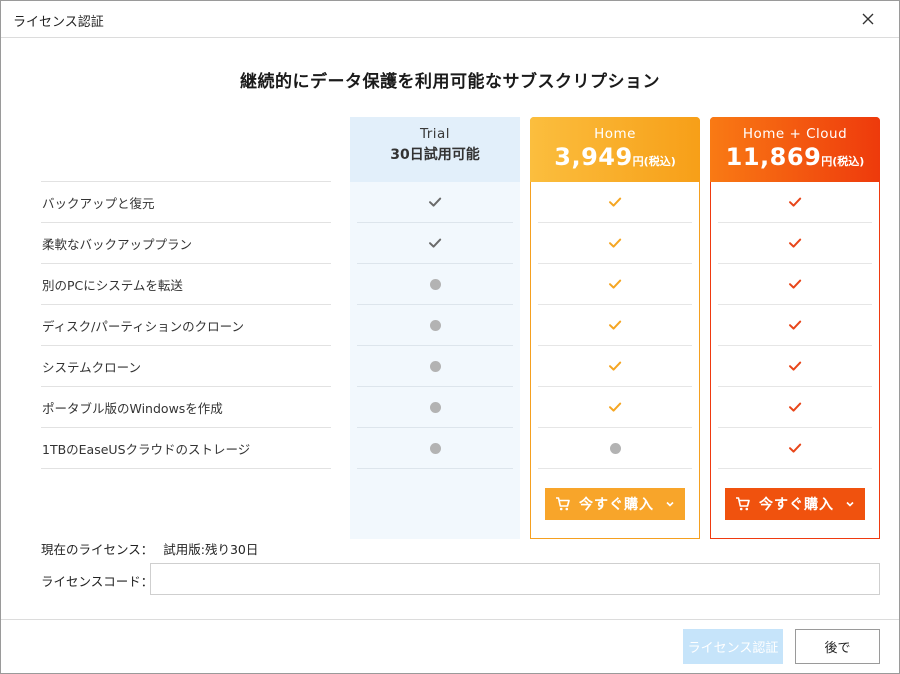  I want to click on activate-button: ライセンス認証, so click(733, 646).